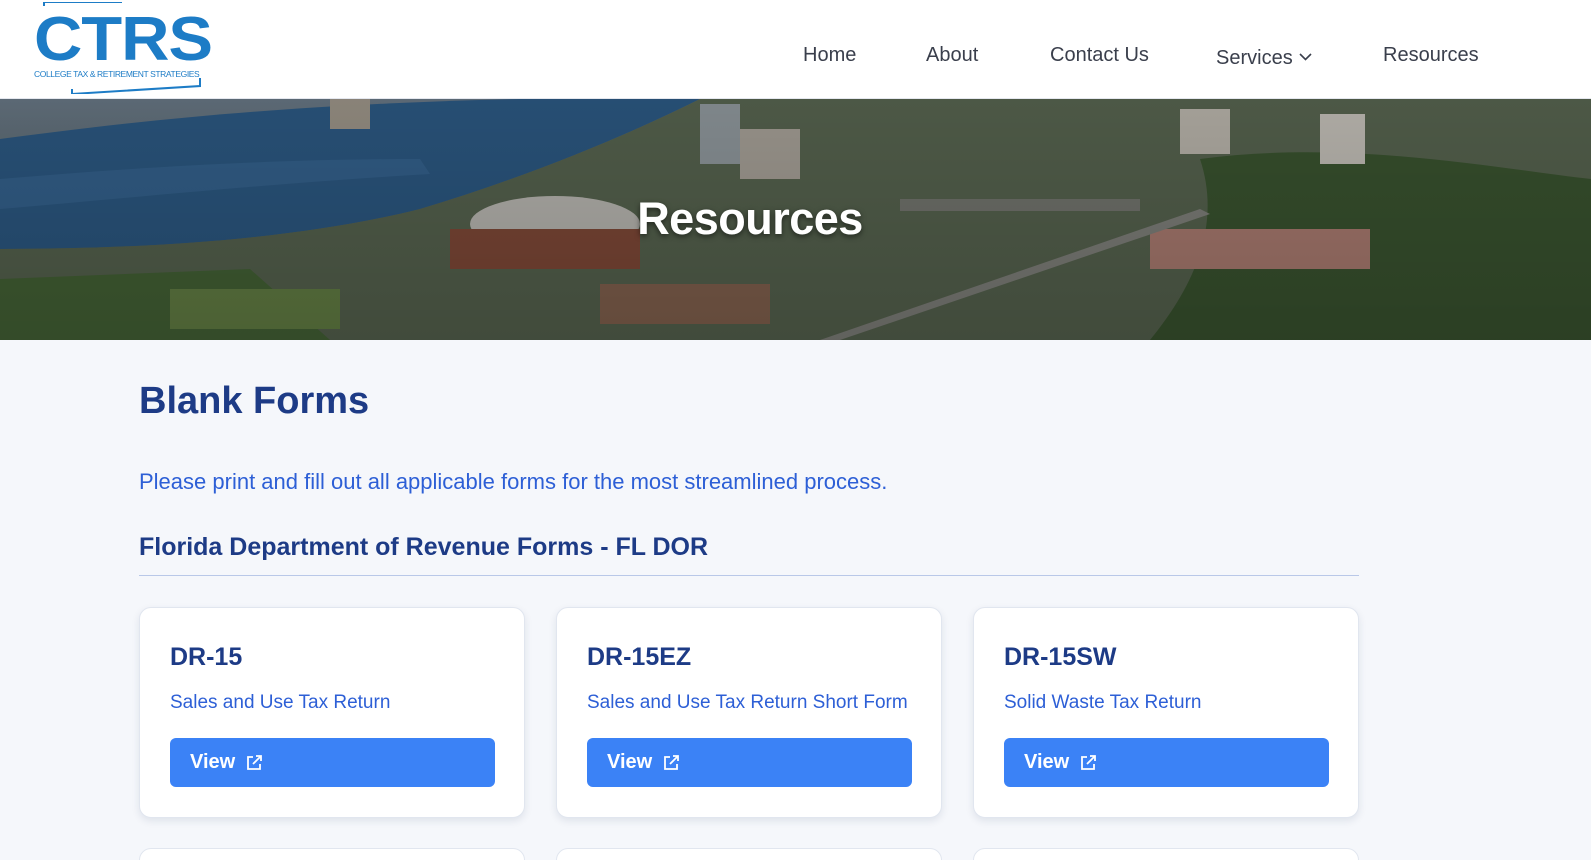 Image resolution: width=1591 pixels, height=860 pixels. What do you see at coordinates (749, 575) in the screenshot?
I see `section-divider` at bounding box center [749, 575].